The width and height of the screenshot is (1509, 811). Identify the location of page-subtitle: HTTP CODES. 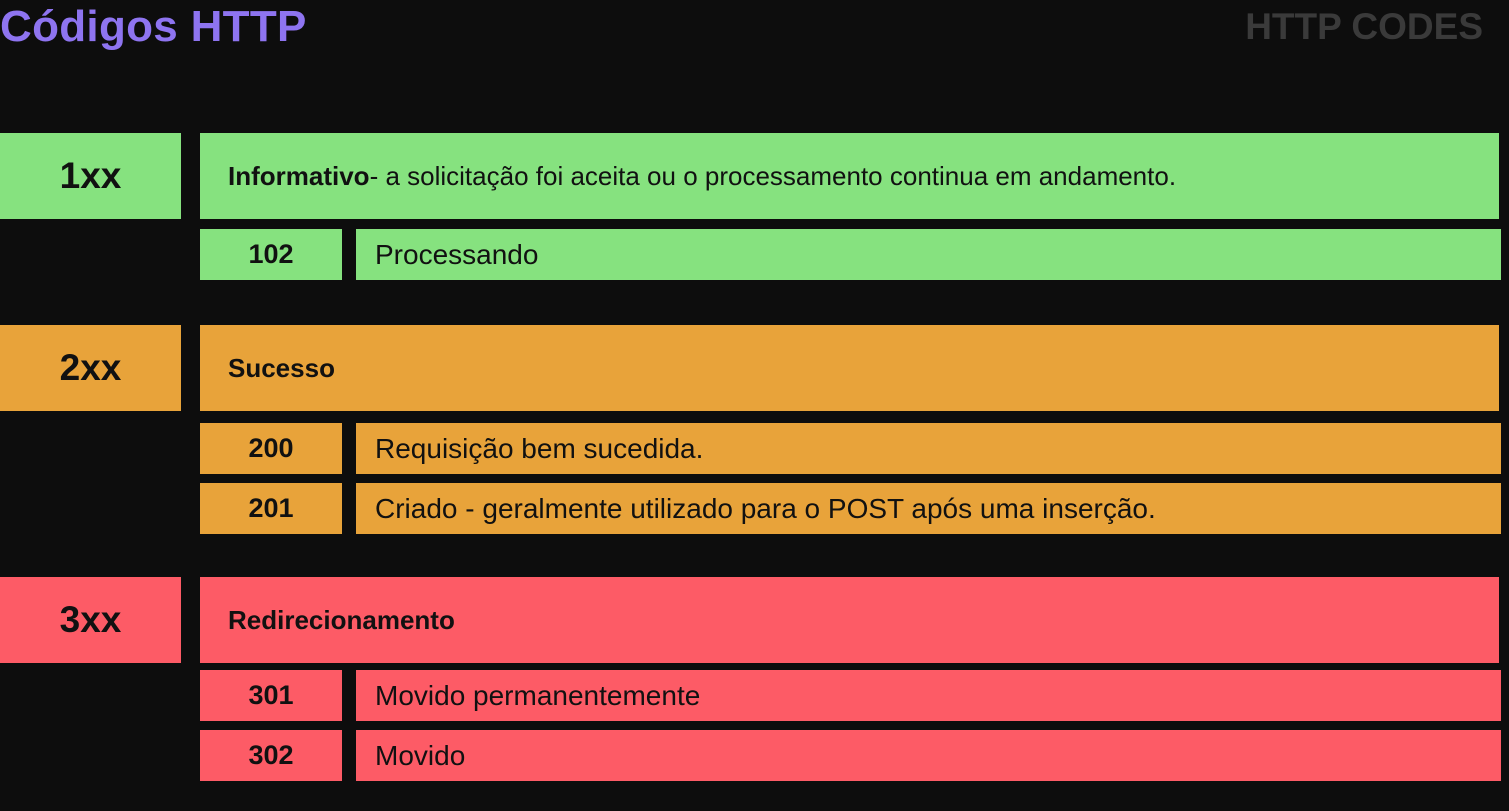
(1364, 26).